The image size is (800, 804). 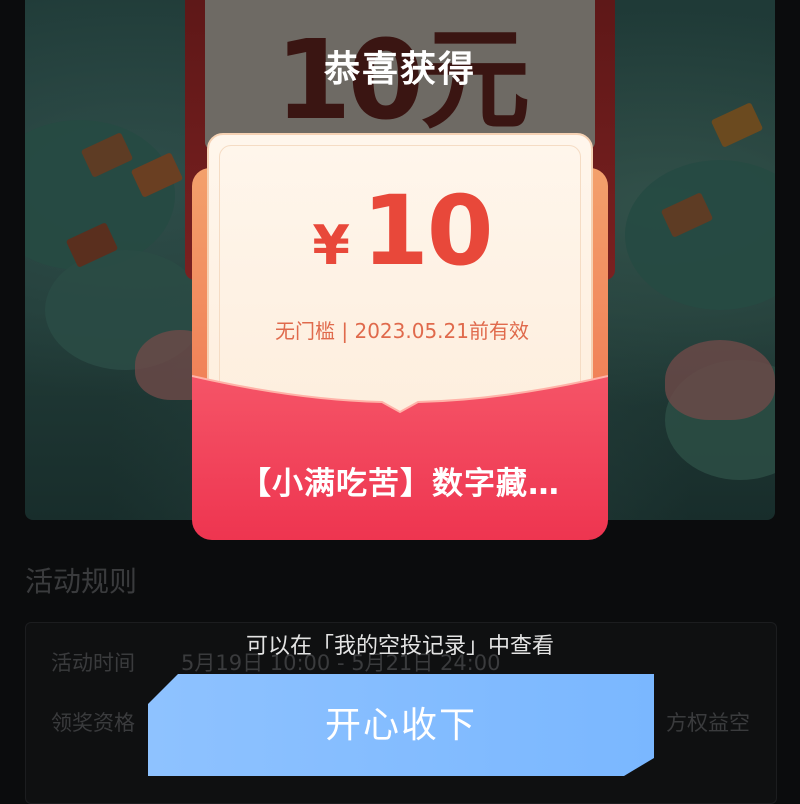 I want to click on accept-button-label: 开心收下, so click(x=400, y=724).